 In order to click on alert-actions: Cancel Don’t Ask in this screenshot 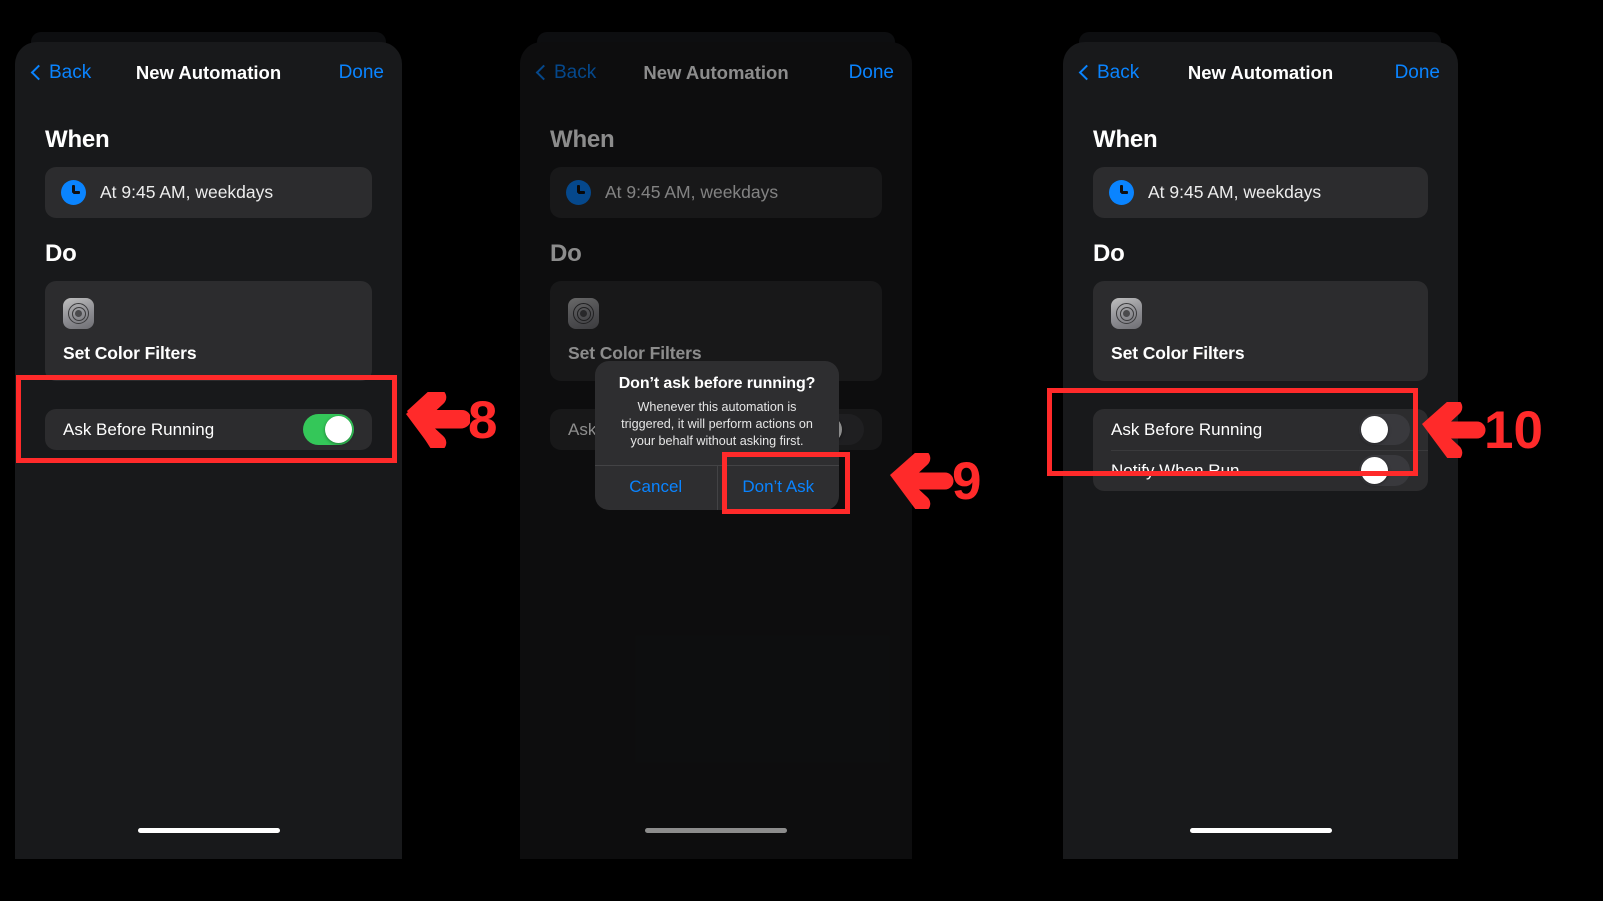, I will do `click(717, 487)`.